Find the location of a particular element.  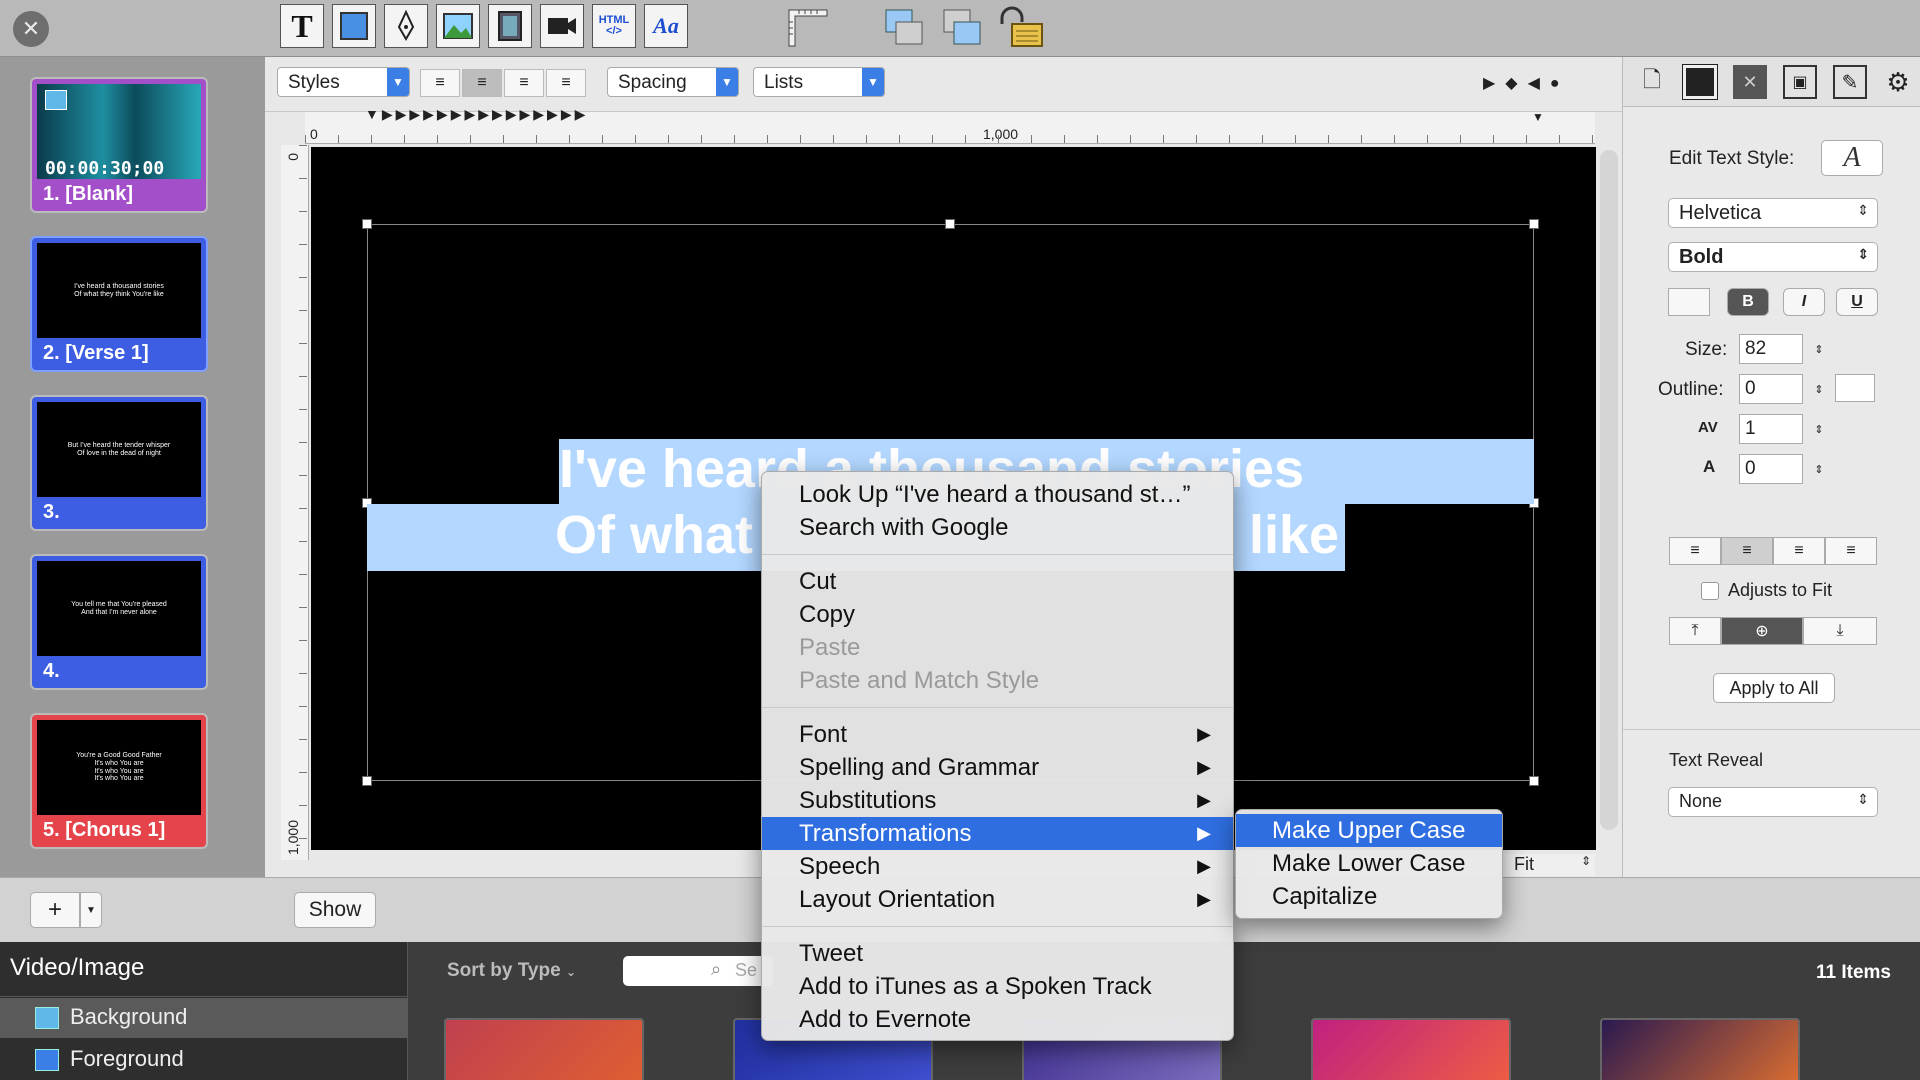

menu-item-look-up: Look Up “I've heard a thousand st…” is located at coordinates (997, 494).